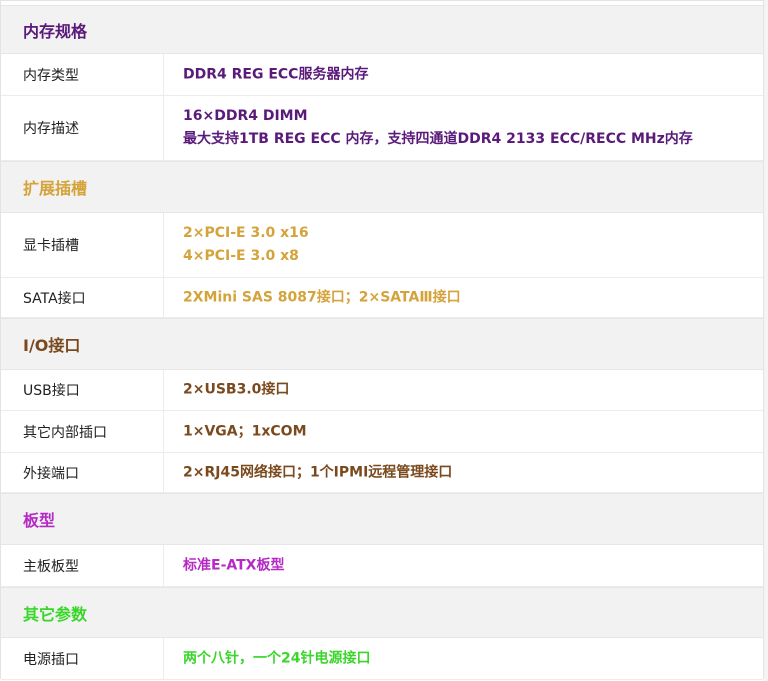 The image size is (768, 681). I want to click on spec-row-gpu-slots: 显卡插槽 2×PCI-E 3.0 x16 4×PCI-E 3.0 x8, so click(382, 245).